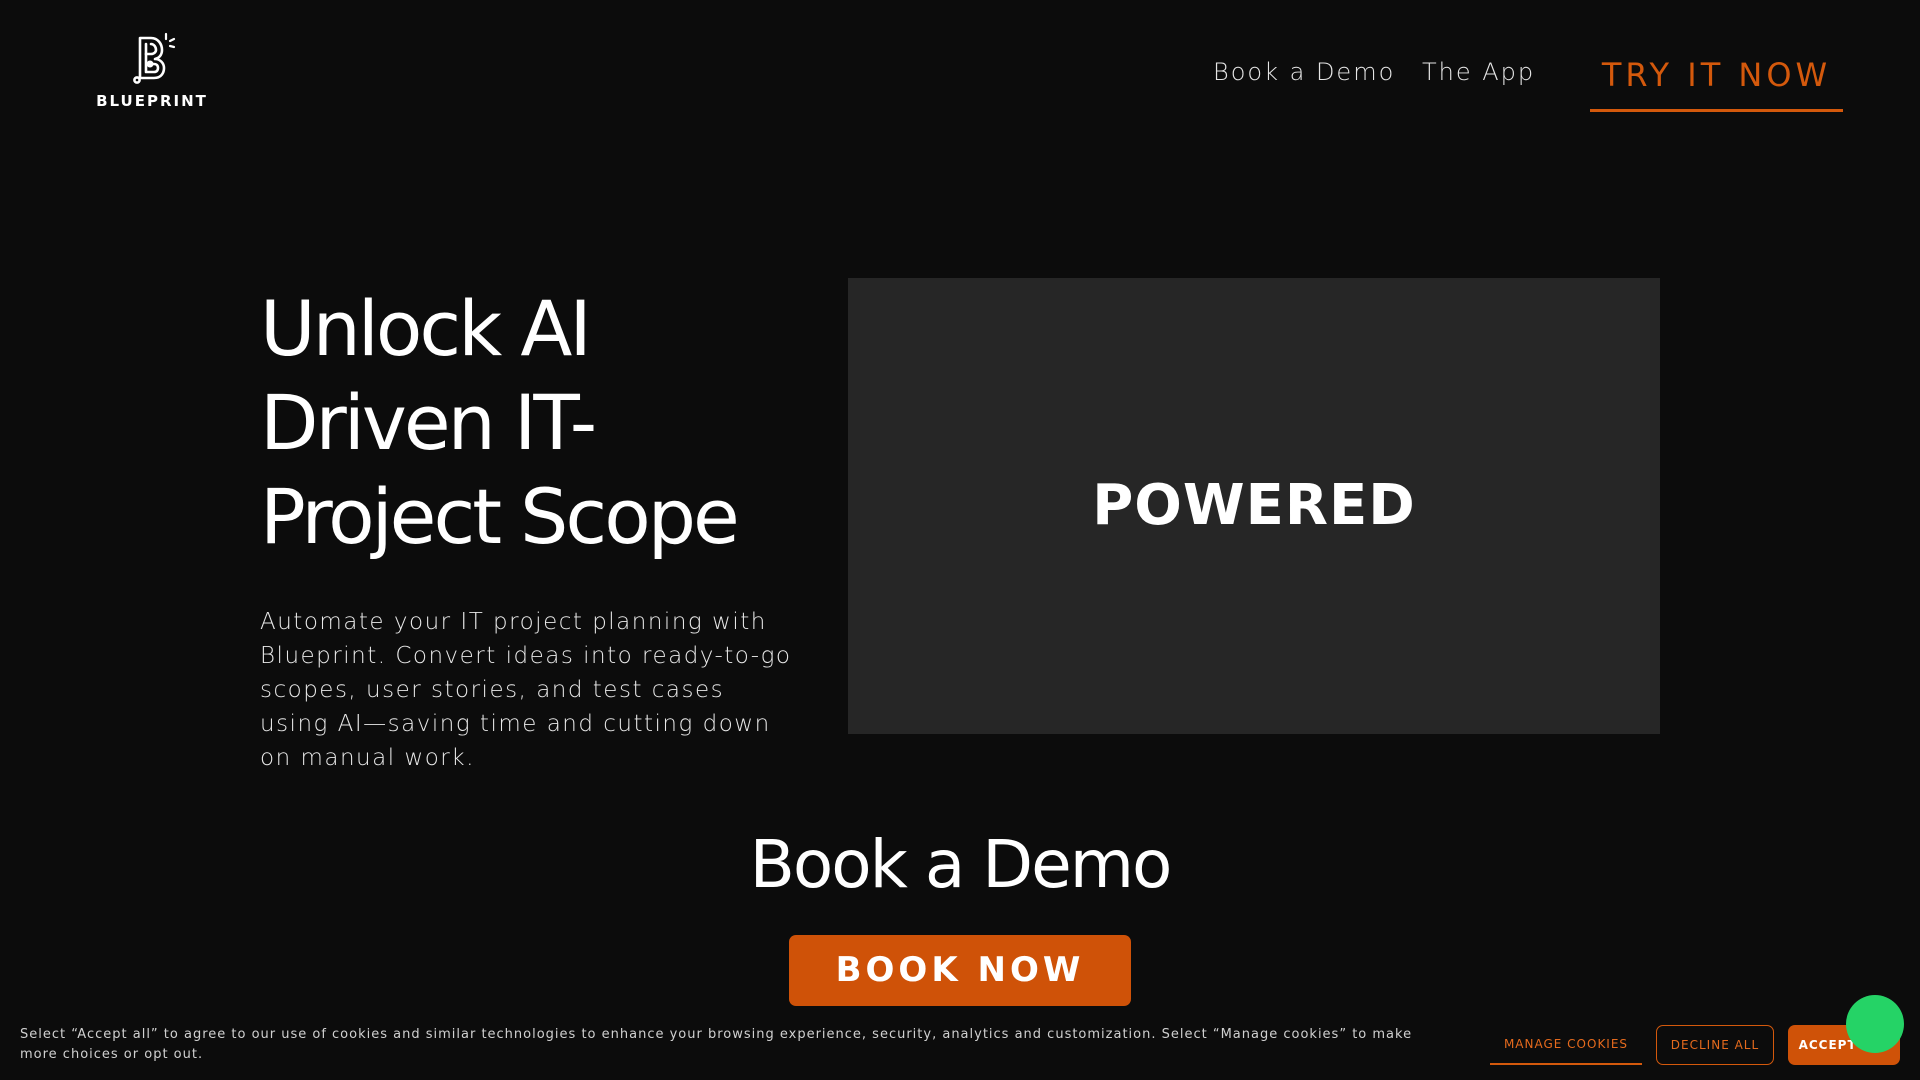  Describe the element at coordinates (154, 58) in the screenshot. I see `blueprint-b-logo-icon` at that location.